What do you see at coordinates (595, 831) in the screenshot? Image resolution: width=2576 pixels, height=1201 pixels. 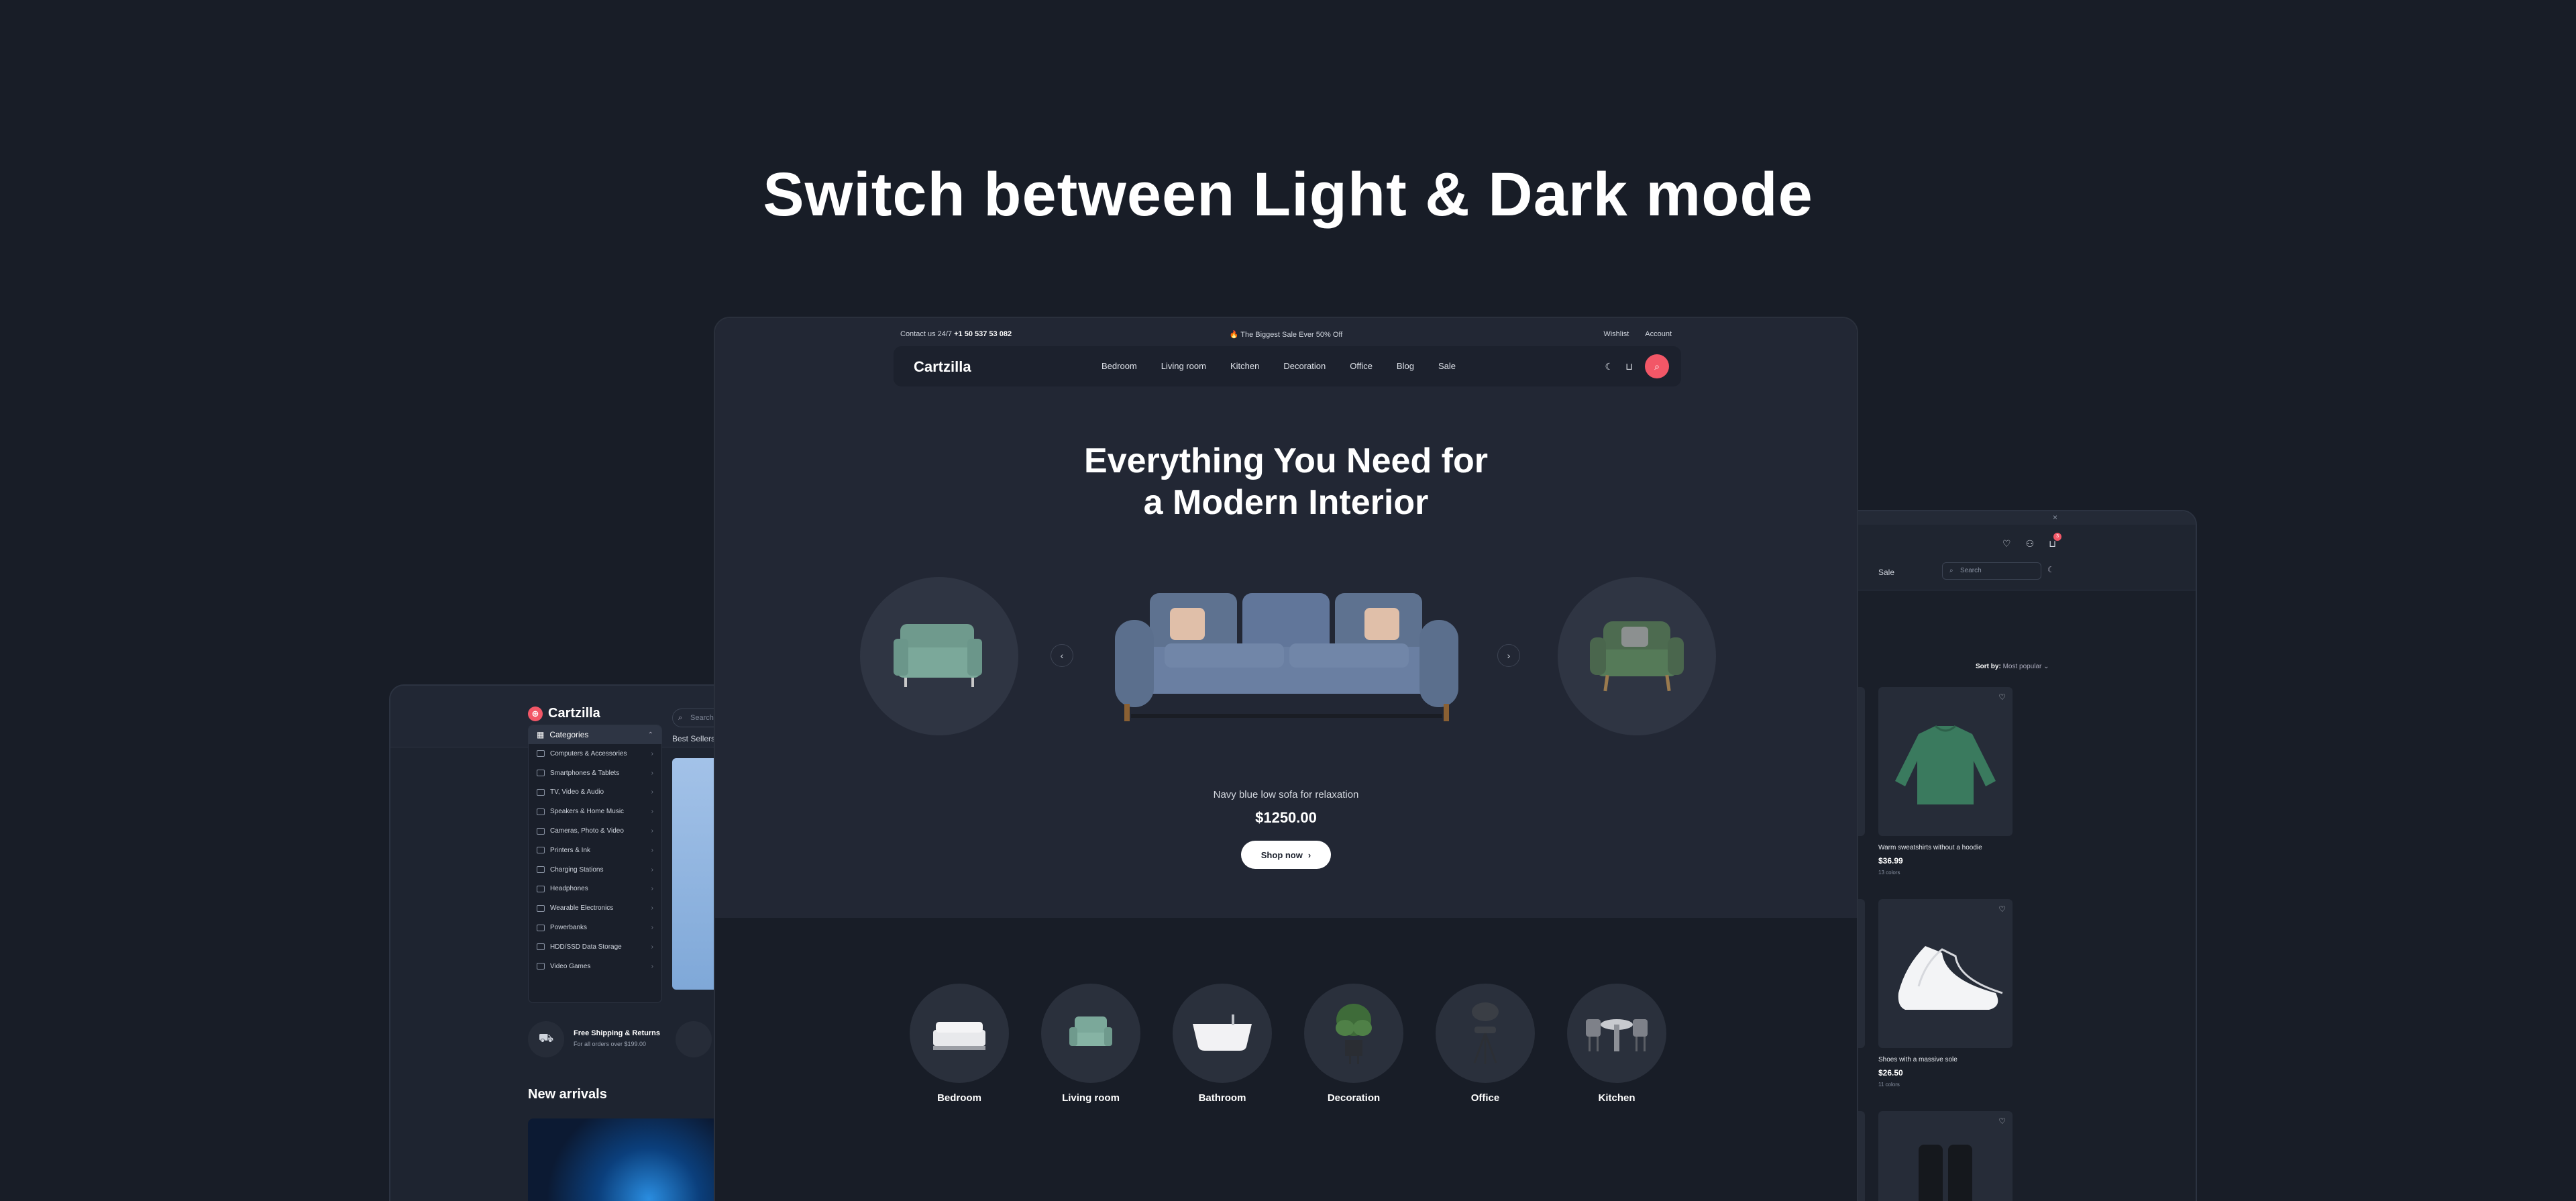 I see `category-menu-item: Cameras, Photo & Video ›` at bounding box center [595, 831].